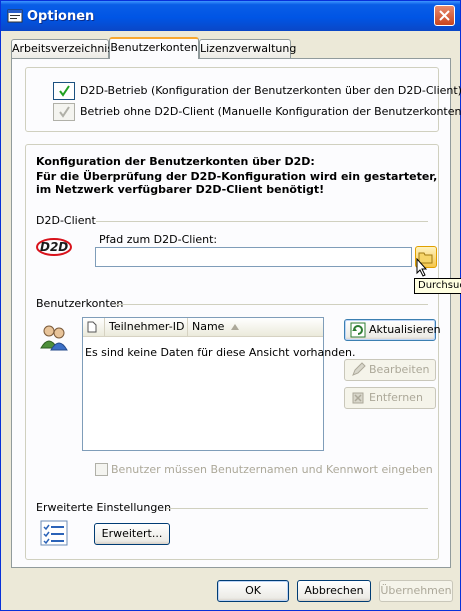  What do you see at coordinates (61, 16) in the screenshot?
I see `window-title: Optionen` at bounding box center [61, 16].